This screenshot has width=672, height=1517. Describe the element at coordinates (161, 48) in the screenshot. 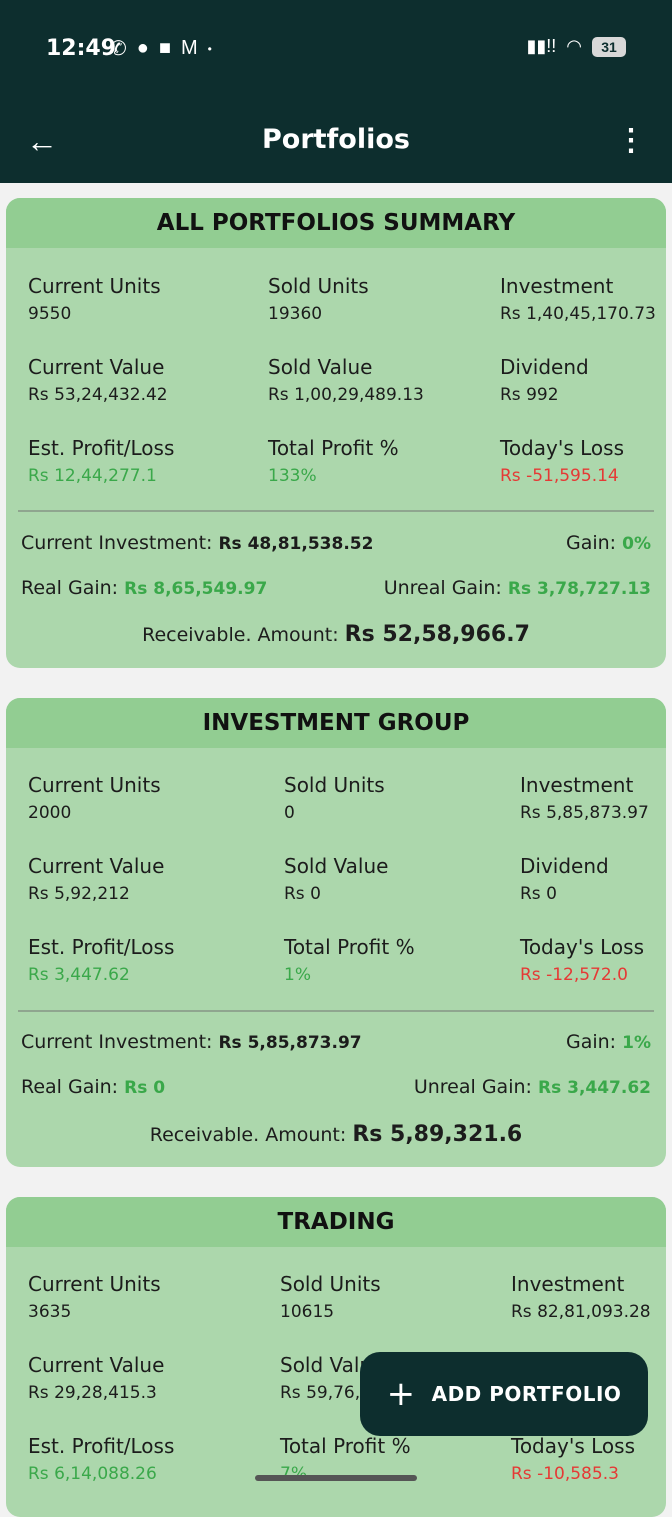

I see `notification-icons: ✆ ● ■ M •` at that location.